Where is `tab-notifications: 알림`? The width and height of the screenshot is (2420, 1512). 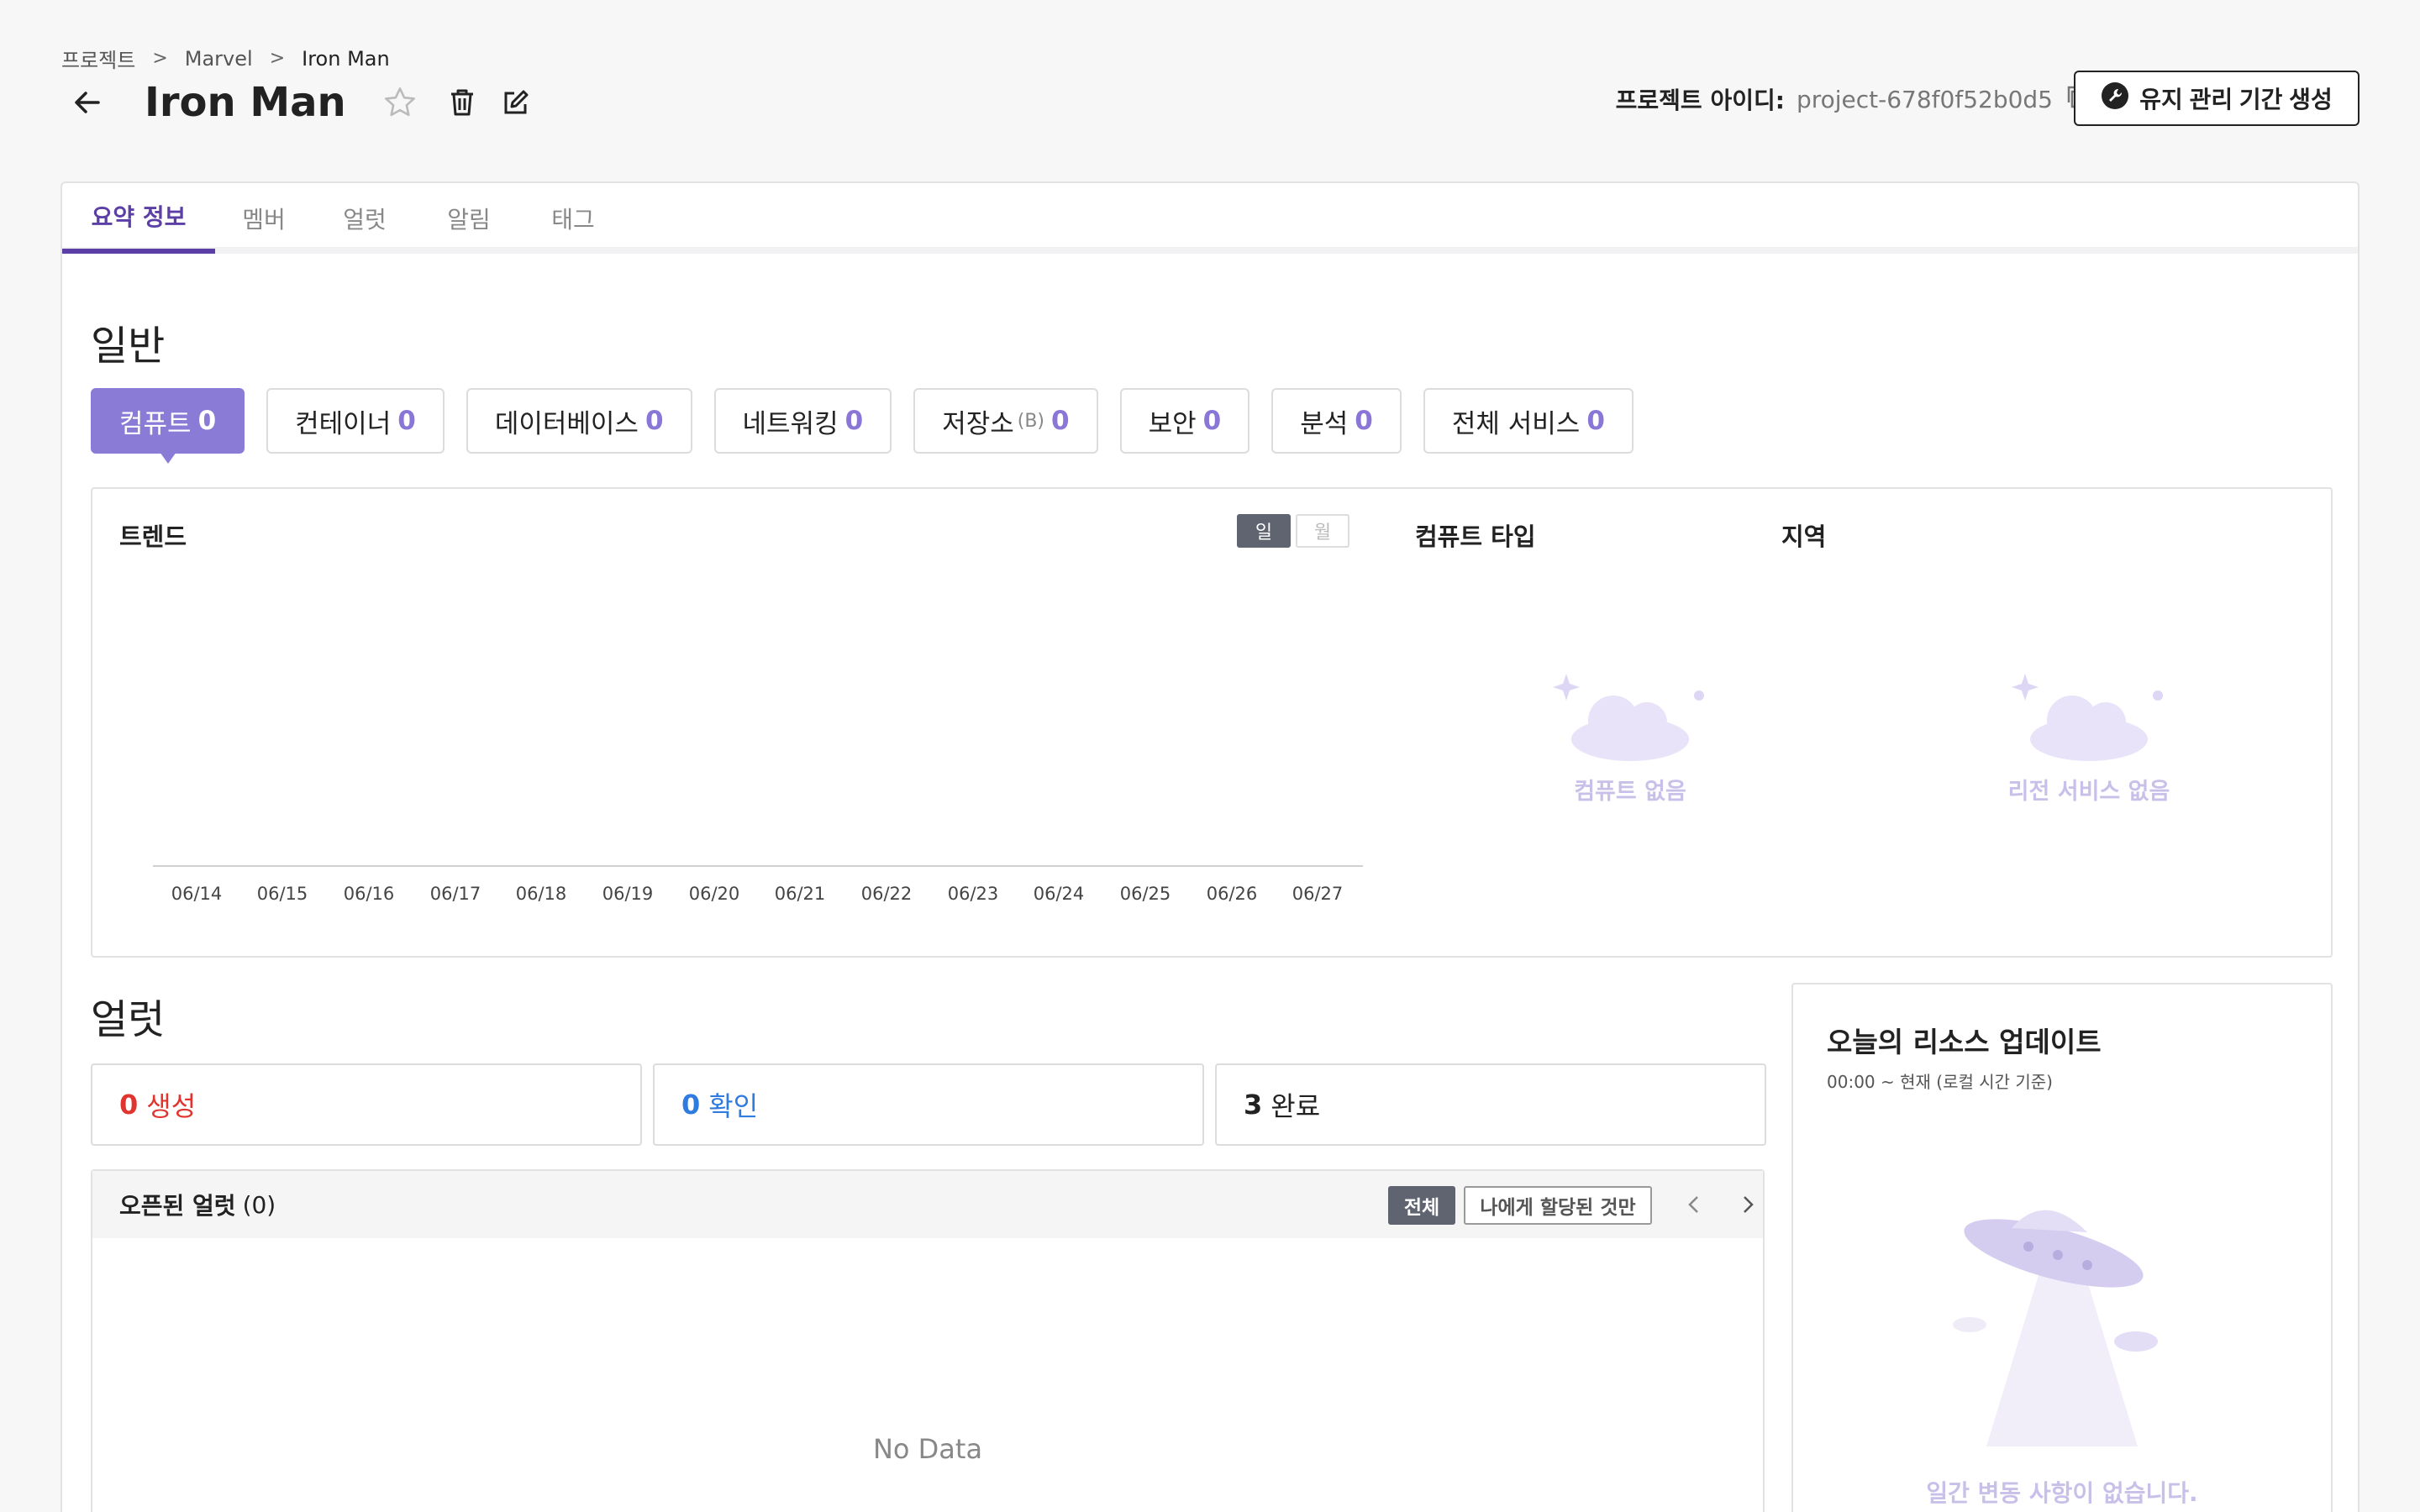
tab-notifications: 알림 is located at coordinates (469, 218).